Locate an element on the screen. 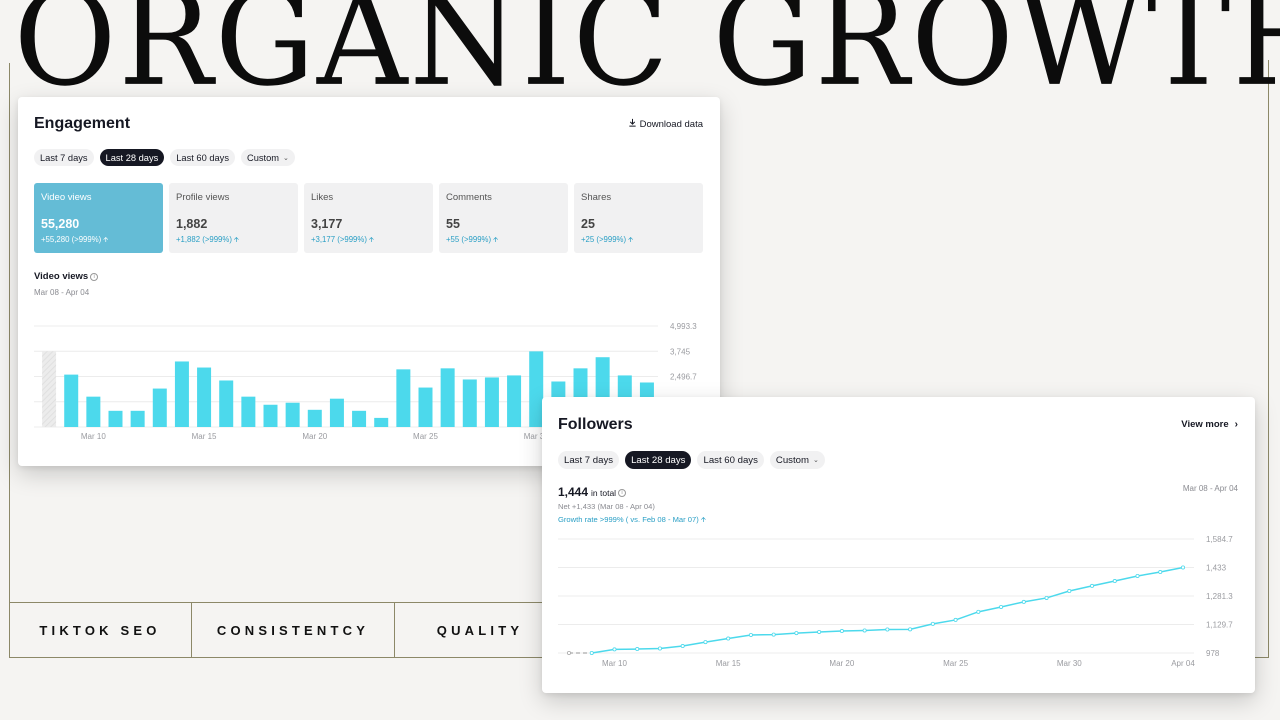 Image resolution: width=1280 pixels, height=720 pixels. keyword-consistency: CONSISTENTCY is located at coordinates (293, 630).